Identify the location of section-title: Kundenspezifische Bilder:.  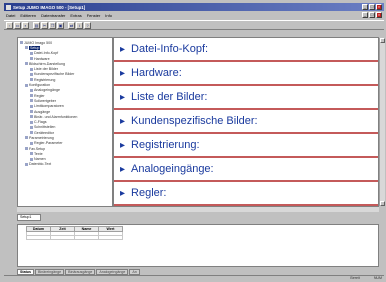
(194, 121).